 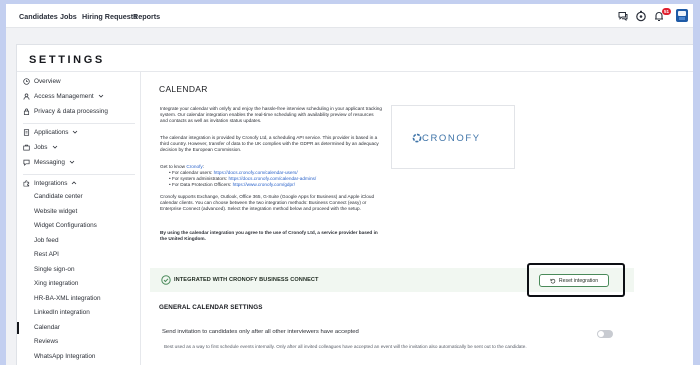 What do you see at coordinates (46, 254) in the screenshot?
I see `sidebar-item-rest-api: Rest API` at bounding box center [46, 254].